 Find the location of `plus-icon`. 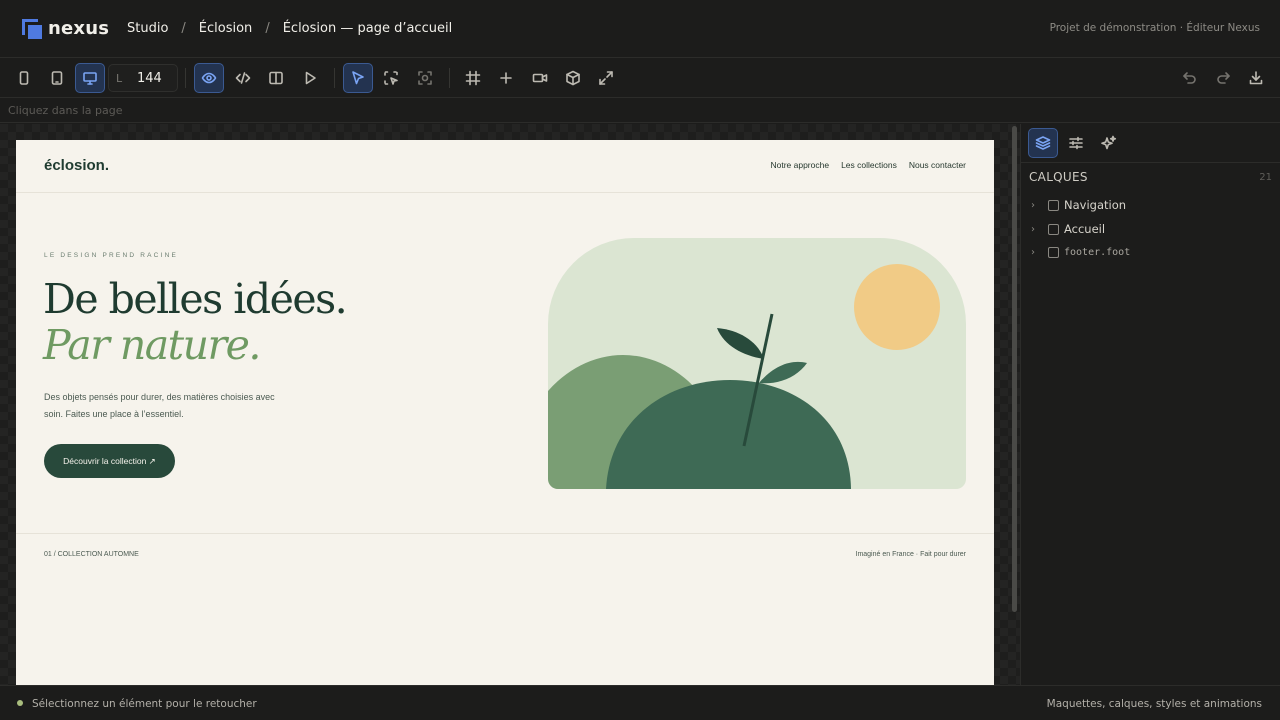

plus-icon is located at coordinates (506, 78).